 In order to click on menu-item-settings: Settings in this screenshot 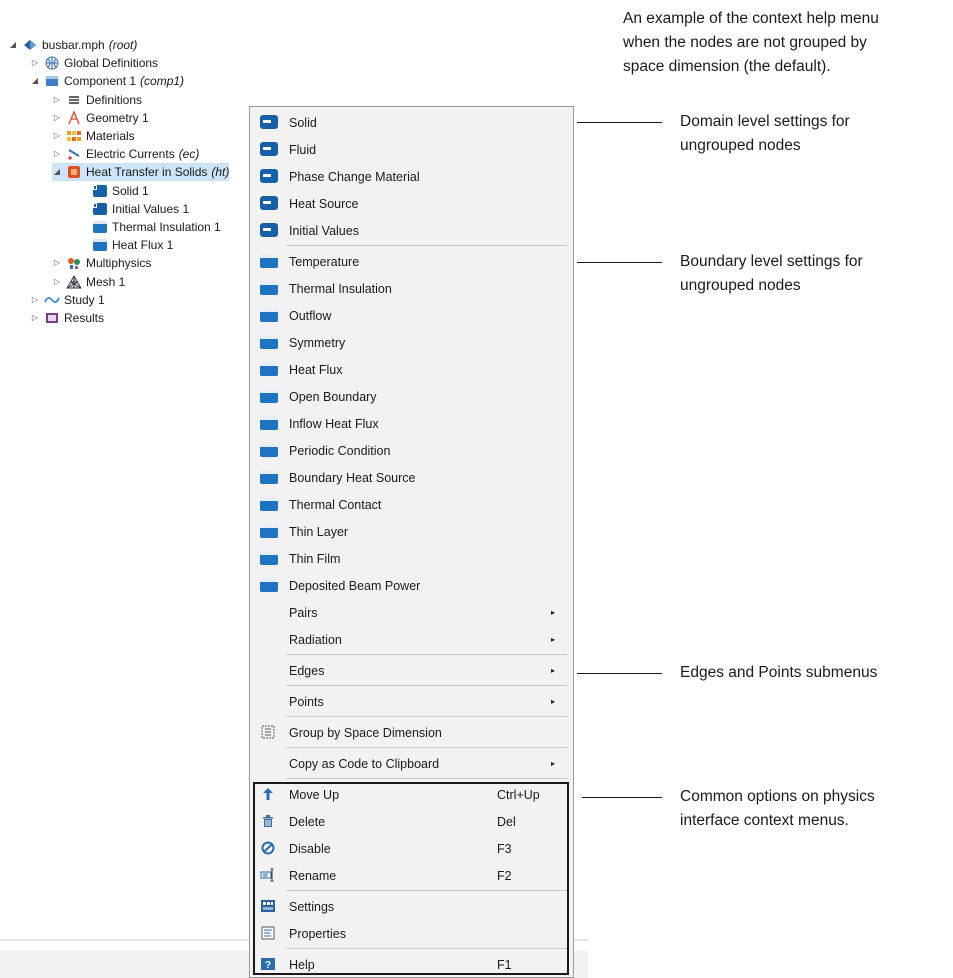, I will do `click(411, 906)`.